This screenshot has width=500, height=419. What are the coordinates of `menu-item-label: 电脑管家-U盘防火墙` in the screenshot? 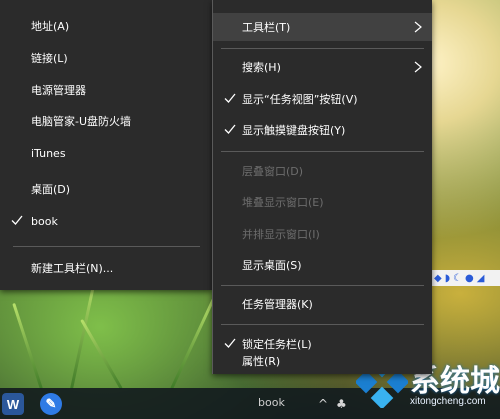 It's located at (81, 121).